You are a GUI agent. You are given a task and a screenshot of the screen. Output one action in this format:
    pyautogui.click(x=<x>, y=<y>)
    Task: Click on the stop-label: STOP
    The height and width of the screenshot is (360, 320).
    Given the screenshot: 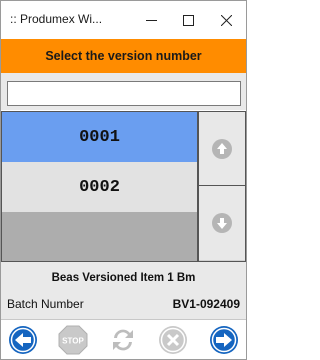 What is the action you would take?
    pyautogui.click(x=73, y=341)
    